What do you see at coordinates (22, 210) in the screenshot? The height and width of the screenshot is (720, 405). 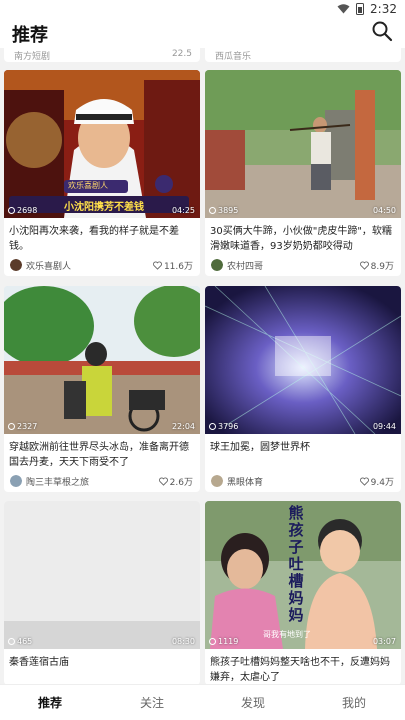 I see `play-count: 2698` at bounding box center [22, 210].